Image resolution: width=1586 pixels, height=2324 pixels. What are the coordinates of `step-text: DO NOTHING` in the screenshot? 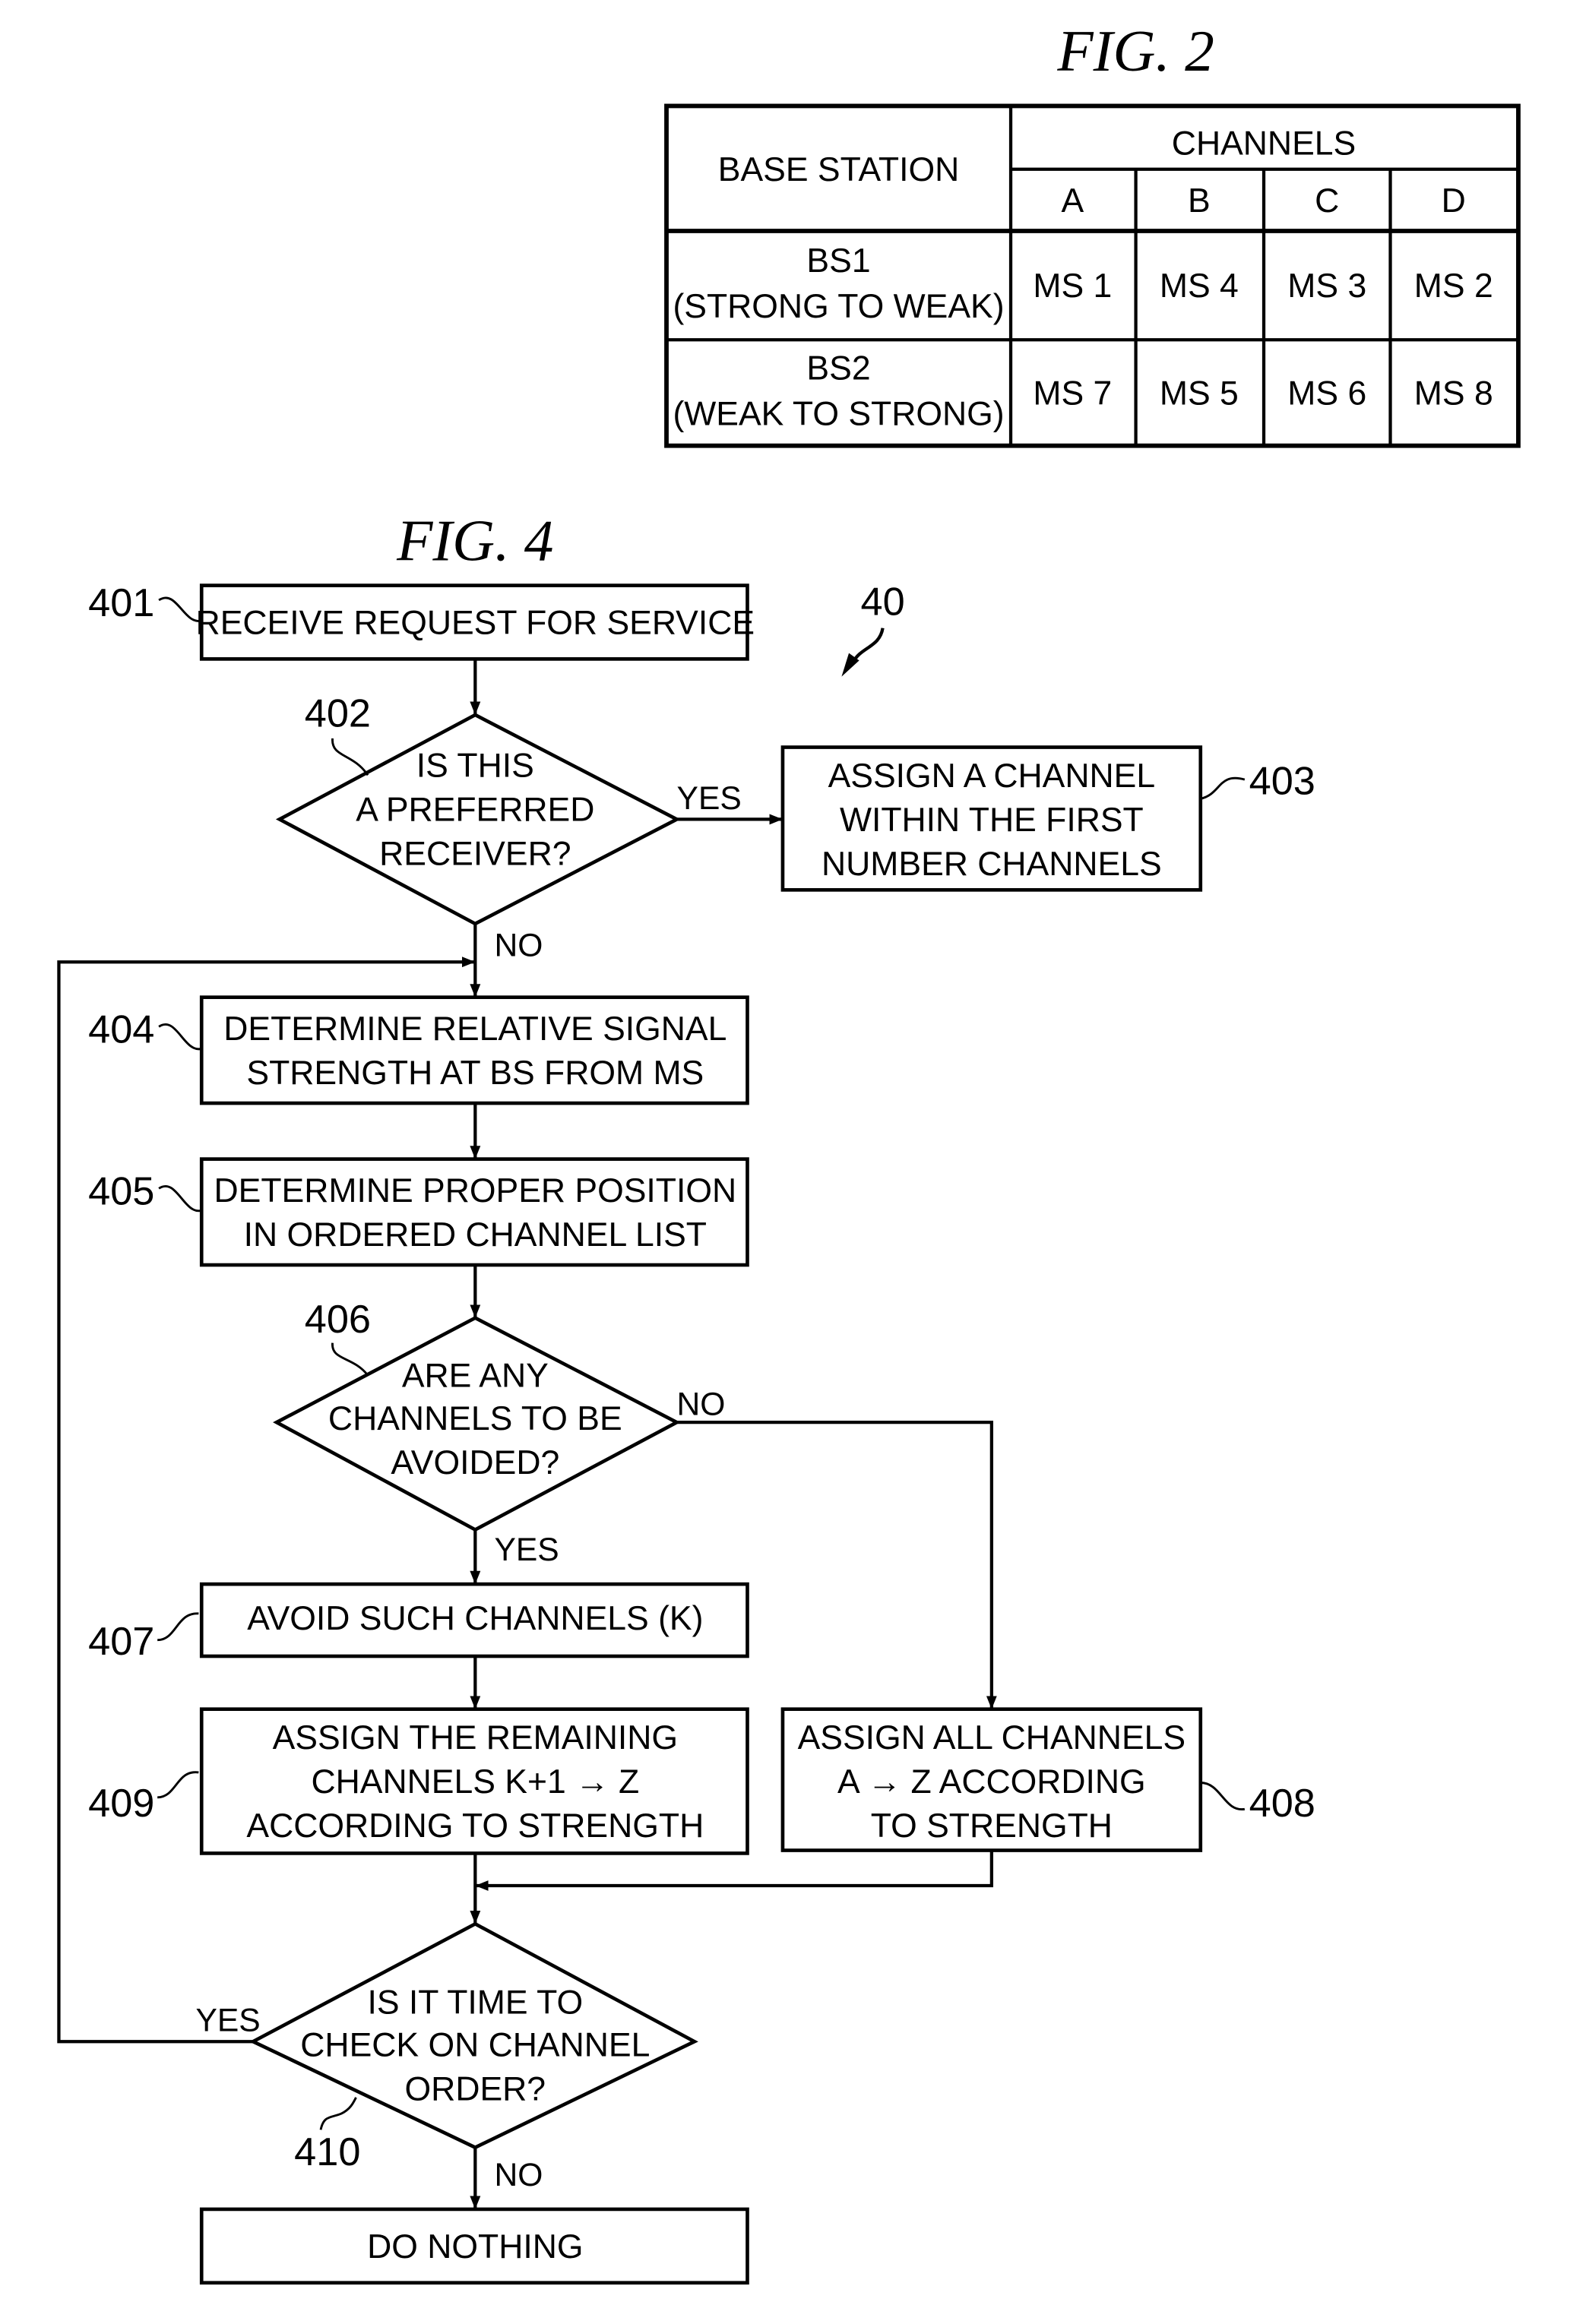 It's located at (475, 2247).